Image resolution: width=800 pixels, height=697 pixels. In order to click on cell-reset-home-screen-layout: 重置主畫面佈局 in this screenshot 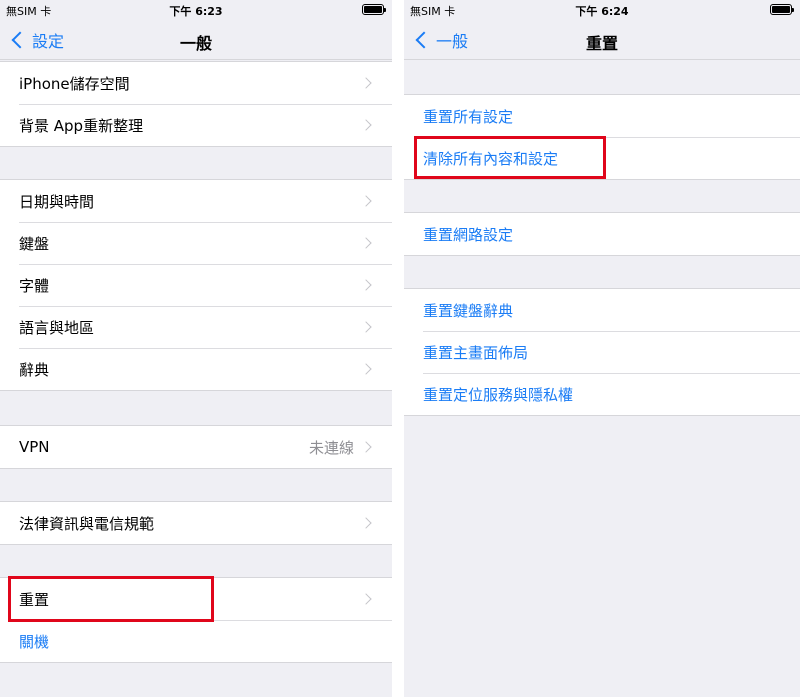, I will do `click(602, 352)`.